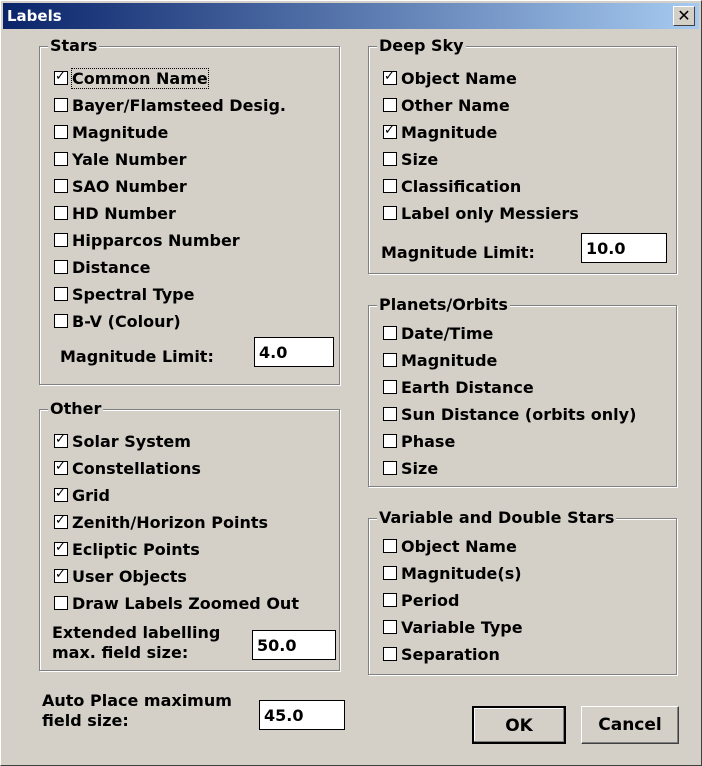 Image resolution: width=702 pixels, height=766 pixels. I want to click on stars-checkbox-sao-number: SAO Number, so click(120, 186).